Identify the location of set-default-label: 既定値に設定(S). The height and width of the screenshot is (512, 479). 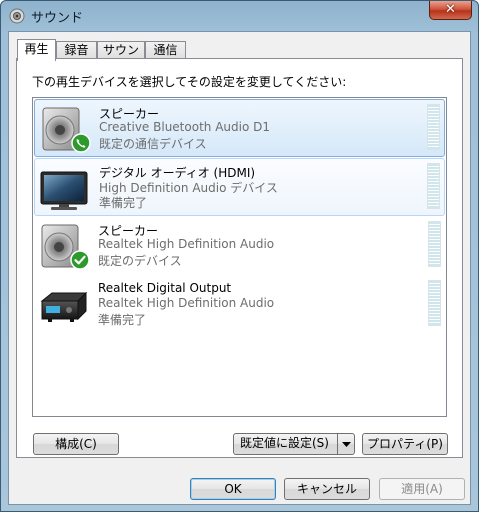
(284, 443).